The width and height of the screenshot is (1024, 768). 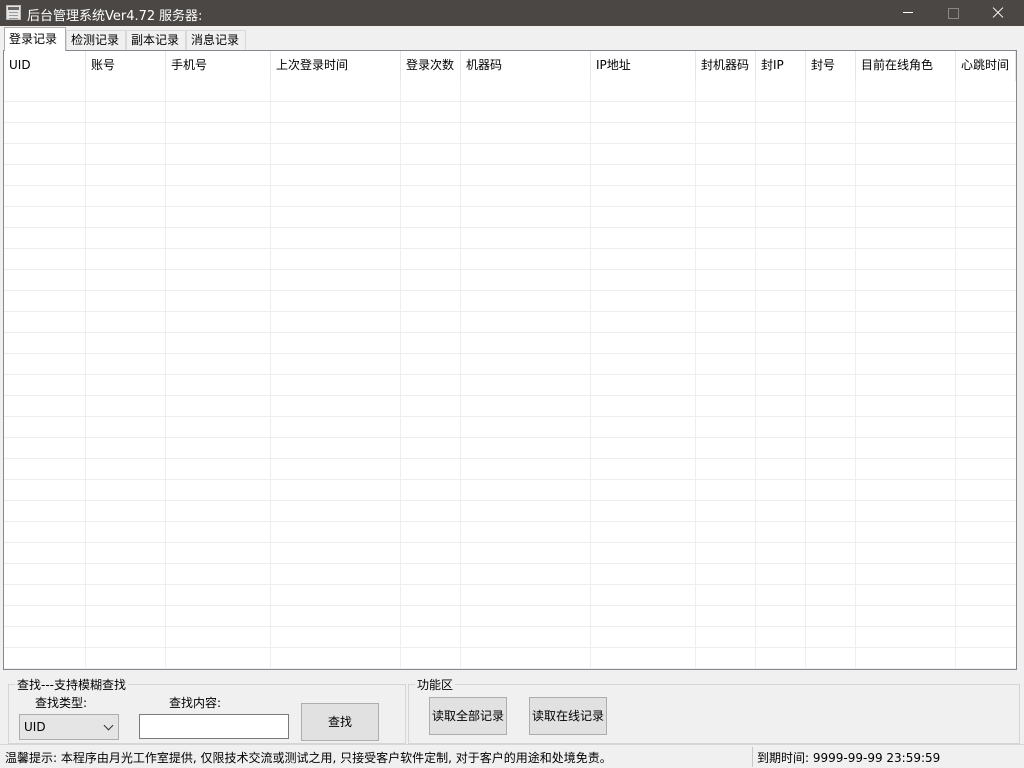 What do you see at coordinates (726, 66) in the screenshot?
I see `column-header-ban-machine: 封机器码` at bounding box center [726, 66].